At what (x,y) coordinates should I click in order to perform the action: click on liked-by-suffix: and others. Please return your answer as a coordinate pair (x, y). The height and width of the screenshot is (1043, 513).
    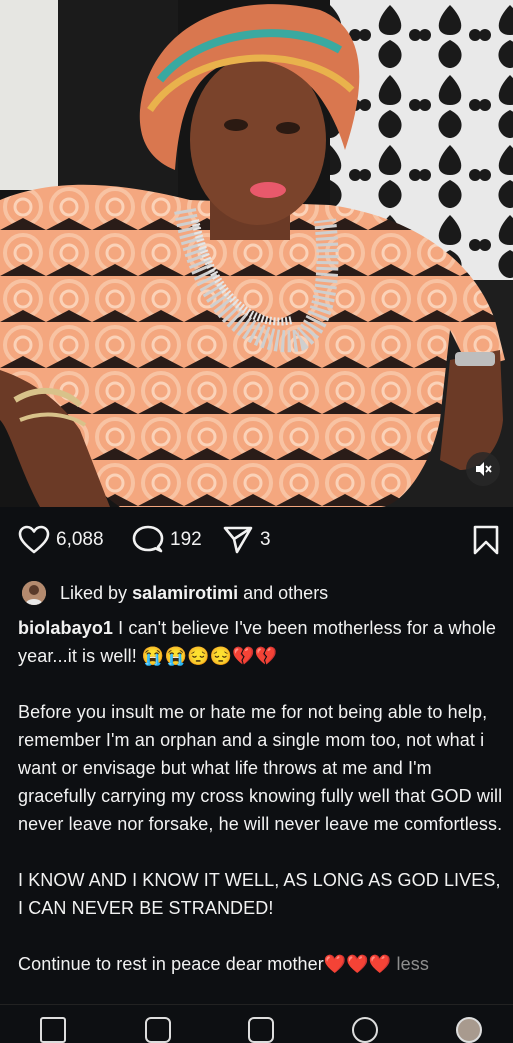
    Looking at the image, I should click on (285, 593).